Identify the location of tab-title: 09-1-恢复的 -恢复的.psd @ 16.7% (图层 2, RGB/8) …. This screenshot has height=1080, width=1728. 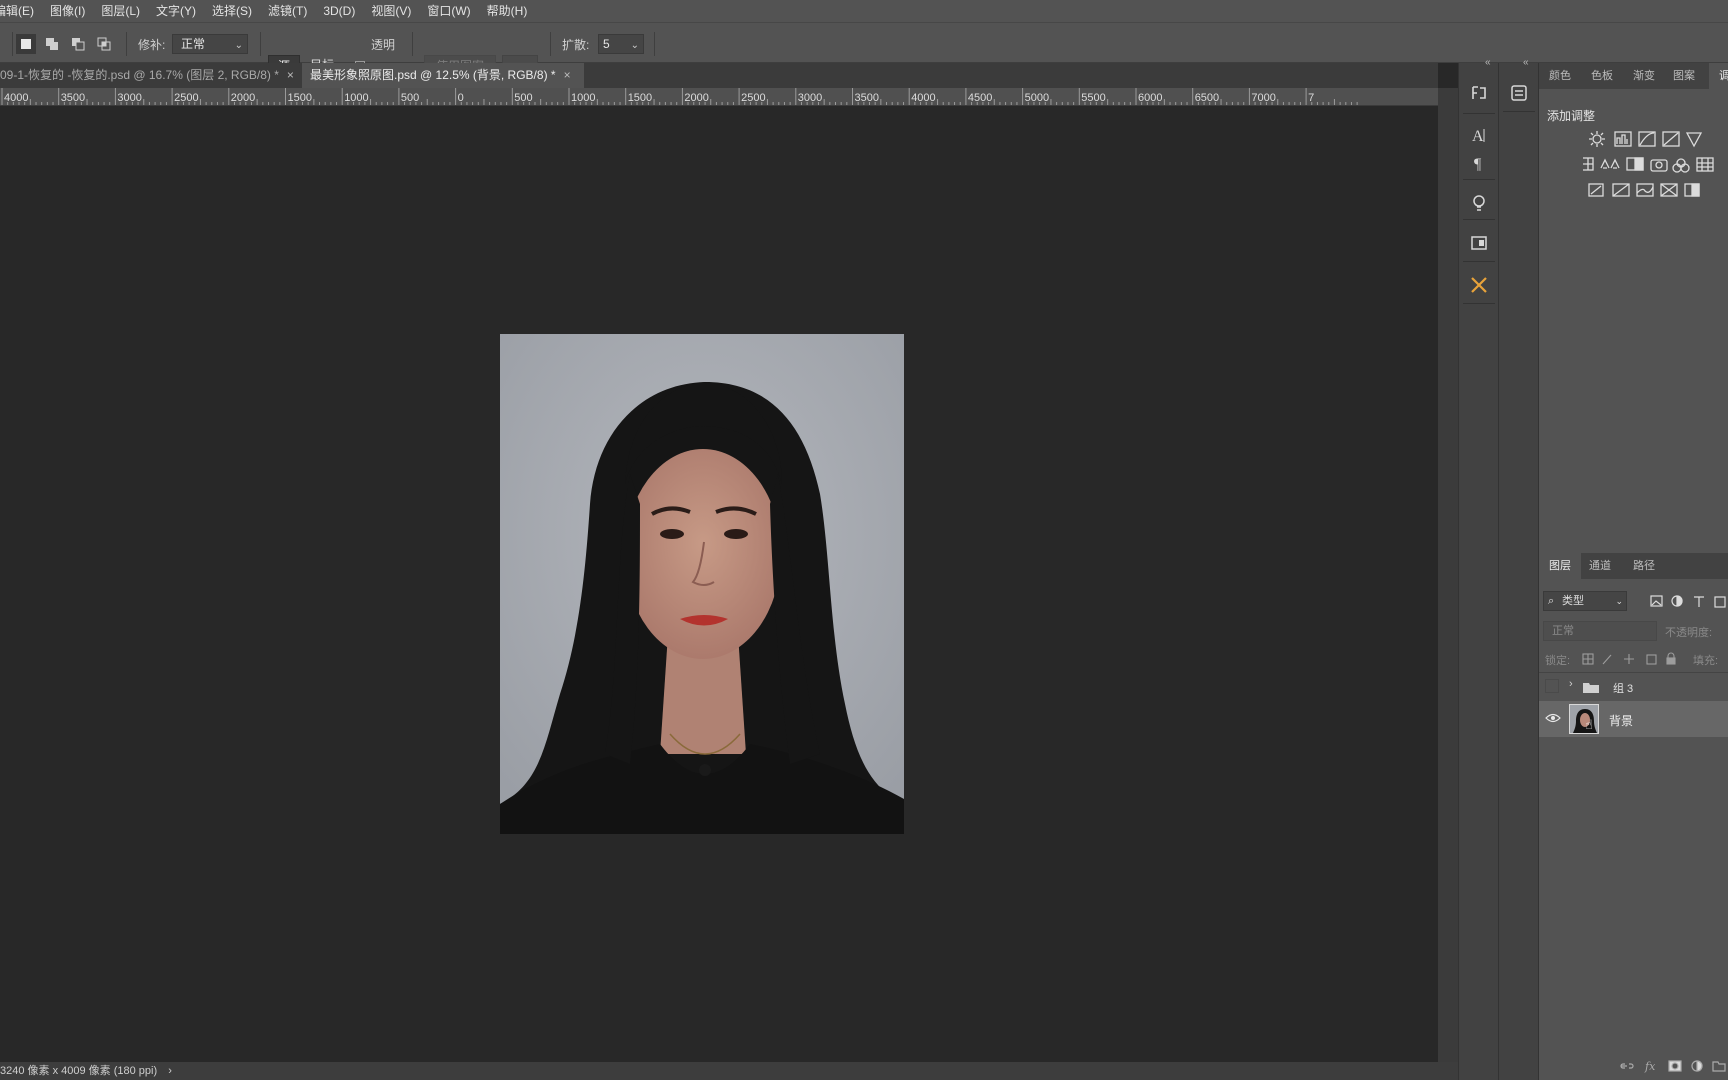
(139, 75).